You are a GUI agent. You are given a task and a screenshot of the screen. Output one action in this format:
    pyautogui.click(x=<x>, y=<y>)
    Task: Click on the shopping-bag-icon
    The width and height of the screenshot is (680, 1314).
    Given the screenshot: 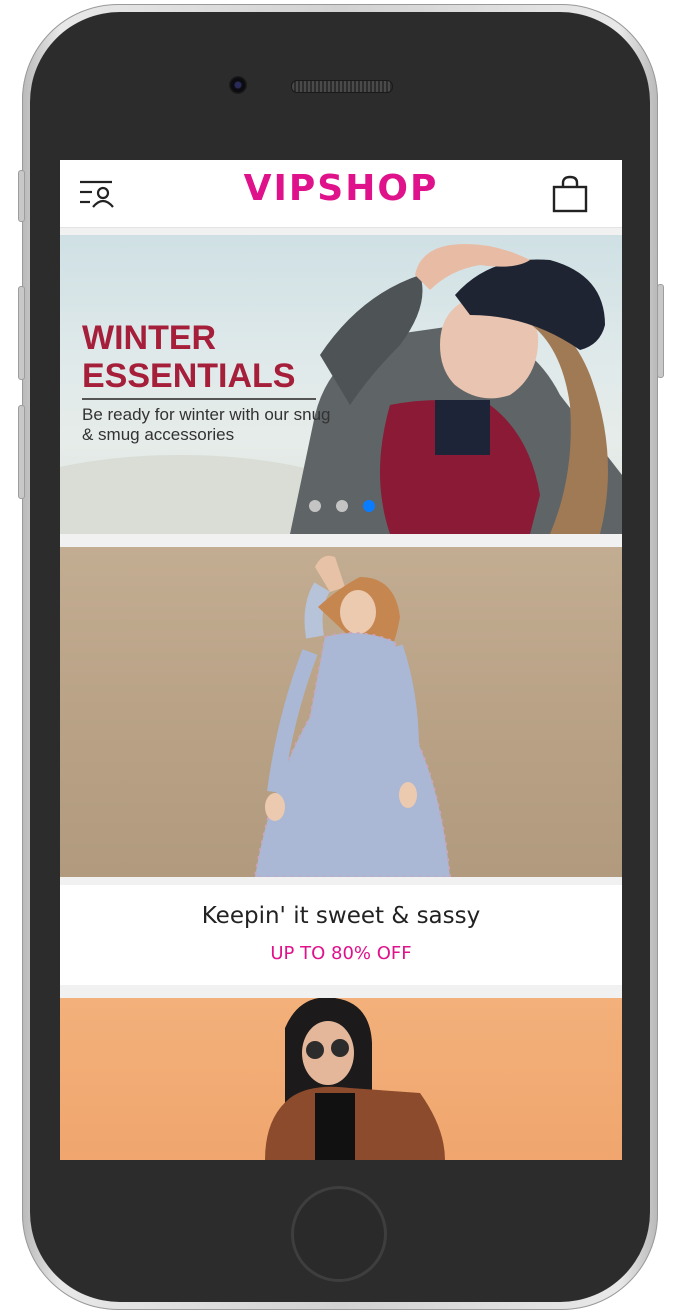 What is the action you would take?
    pyautogui.click(x=570, y=194)
    